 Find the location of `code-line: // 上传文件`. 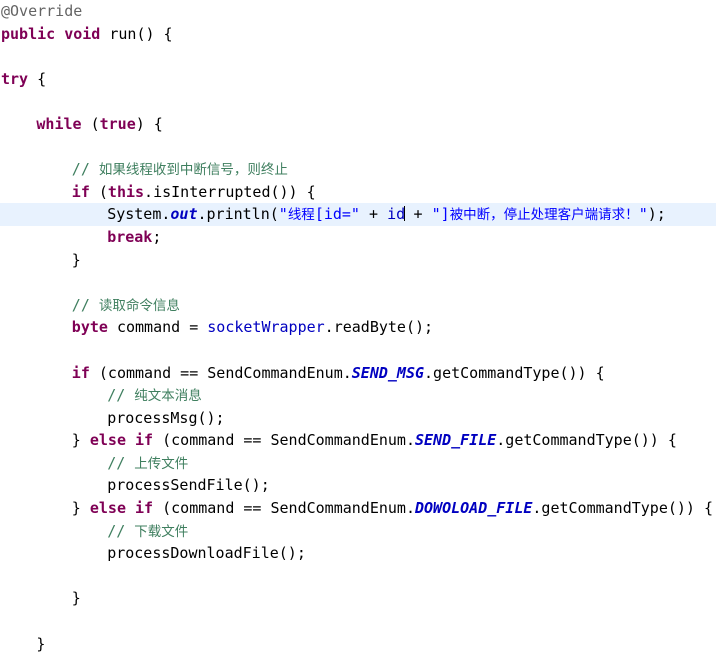

code-line: // 上传文件 is located at coordinates (358, 463).